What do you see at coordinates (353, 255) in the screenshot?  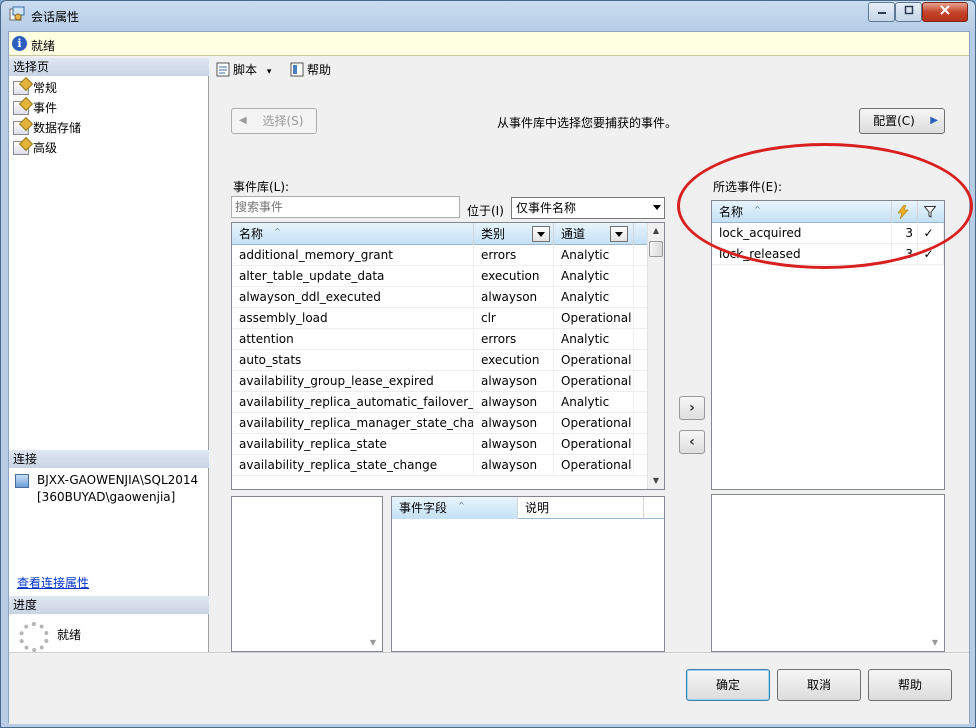 I see `event-name-cell: additional_memory_grant` at bounding box center [353, 255].